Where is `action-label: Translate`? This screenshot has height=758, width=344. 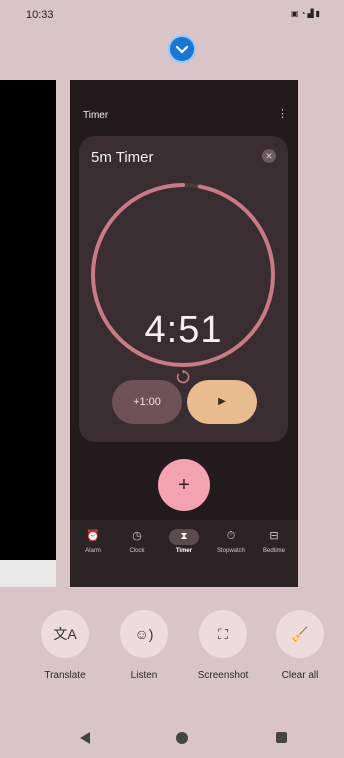
action-label: Translate is located at coordinates (65, 675).